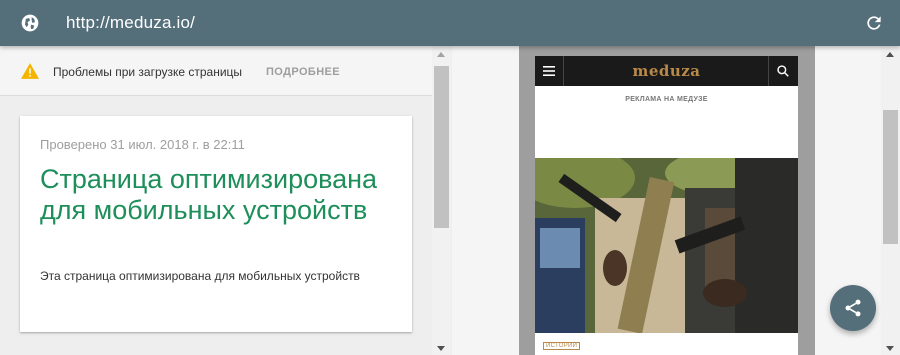 This screenshot has height=355, width=900. I want to click on url-bar: http://meduza.io/, so click(450, 23).